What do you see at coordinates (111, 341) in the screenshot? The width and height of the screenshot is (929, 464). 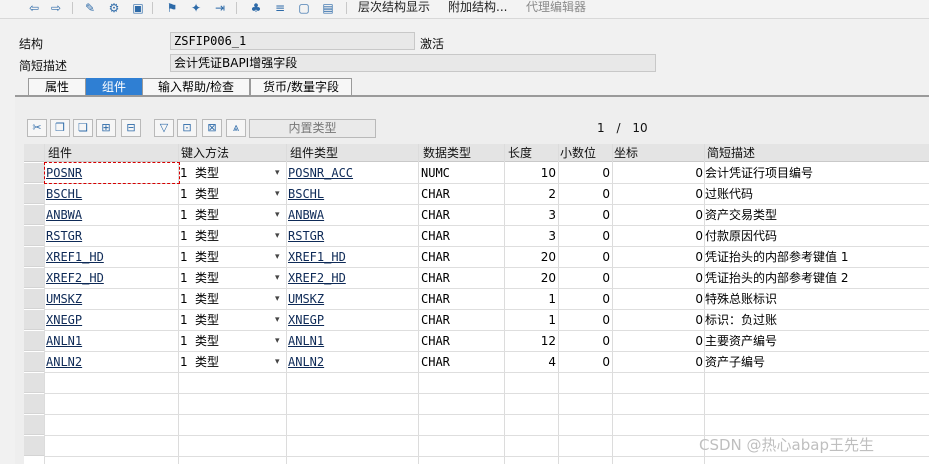 I see `component-name-cell: ANLN1` at bounding box center [111, 341].